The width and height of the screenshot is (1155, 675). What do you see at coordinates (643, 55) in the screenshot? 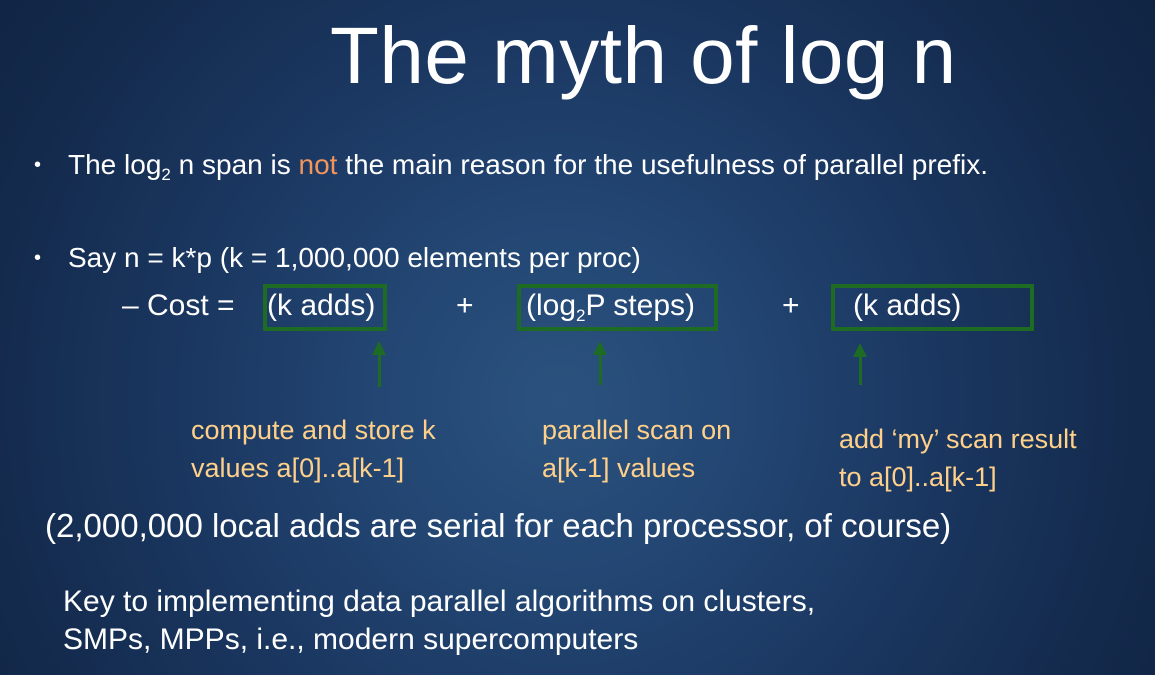
I see `slide-title: The myth of log n` at bounding box center [643, 55].